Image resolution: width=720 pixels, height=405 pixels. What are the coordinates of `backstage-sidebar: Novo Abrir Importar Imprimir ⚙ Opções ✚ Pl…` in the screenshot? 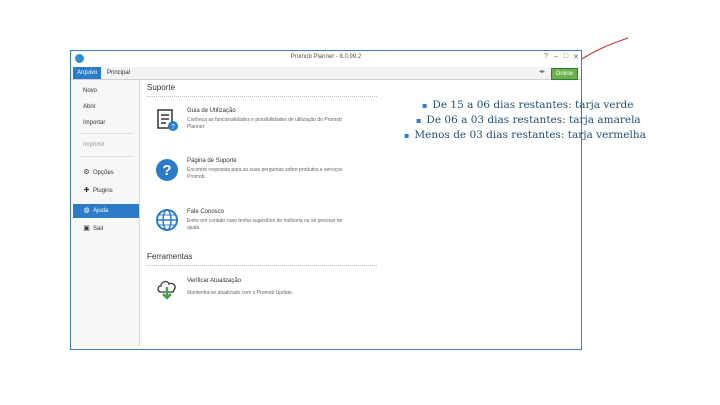 It's located at (106, 213).